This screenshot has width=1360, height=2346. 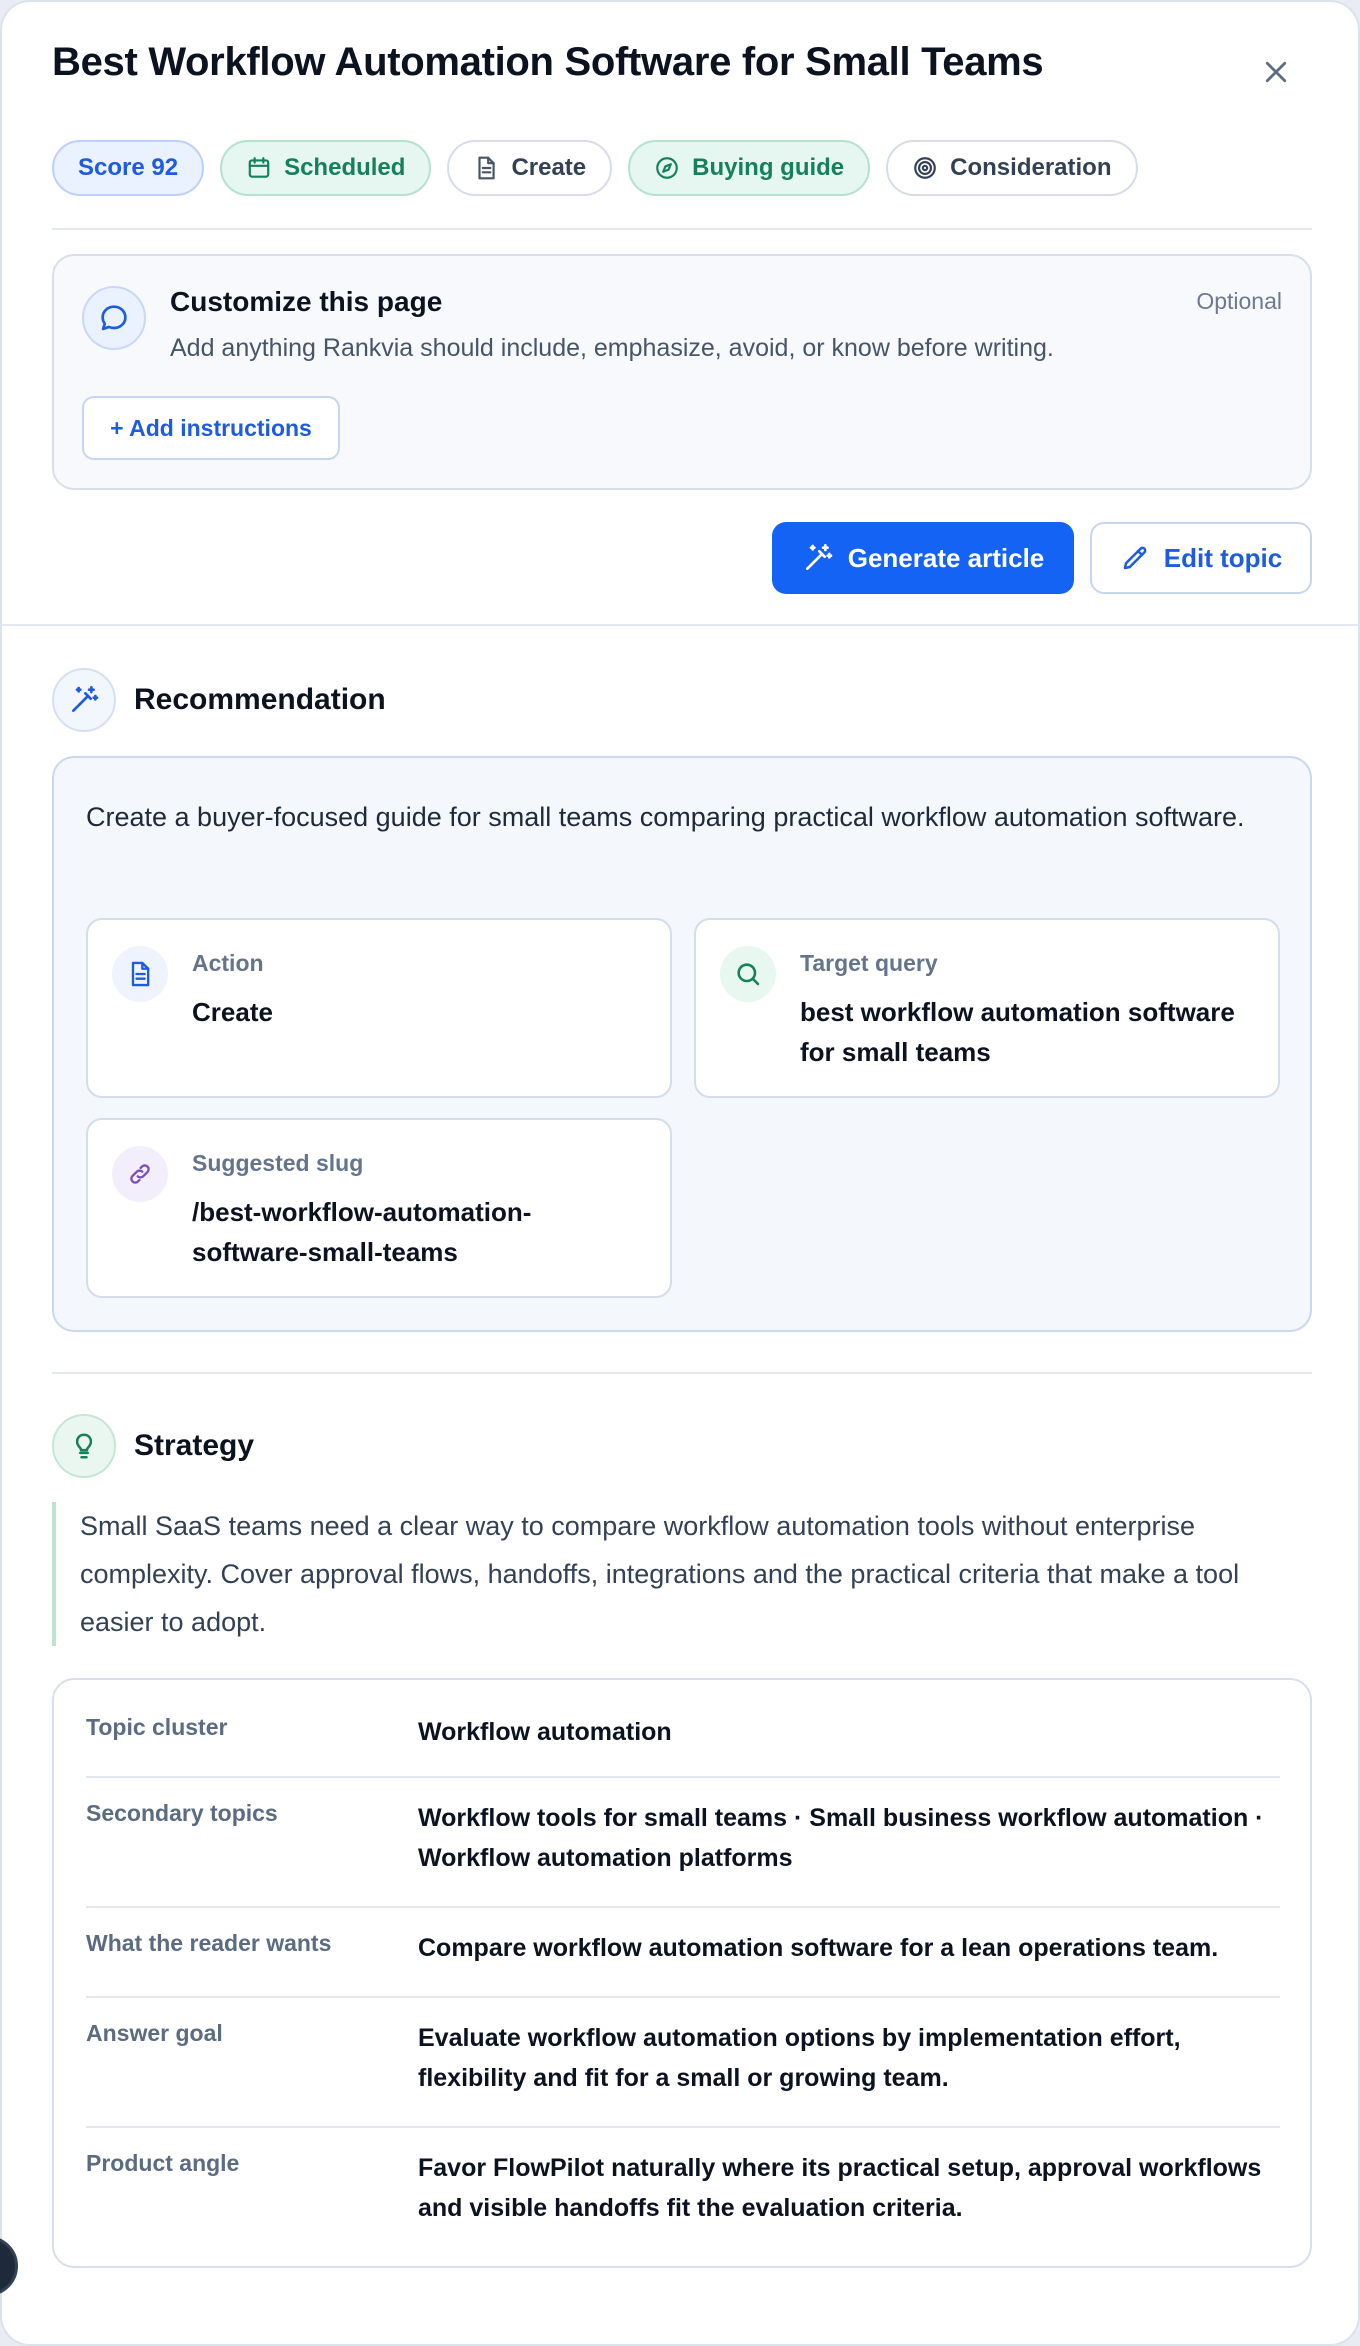 I want to click on content-type-chip: Buying guide, so click(x=749, y=168).